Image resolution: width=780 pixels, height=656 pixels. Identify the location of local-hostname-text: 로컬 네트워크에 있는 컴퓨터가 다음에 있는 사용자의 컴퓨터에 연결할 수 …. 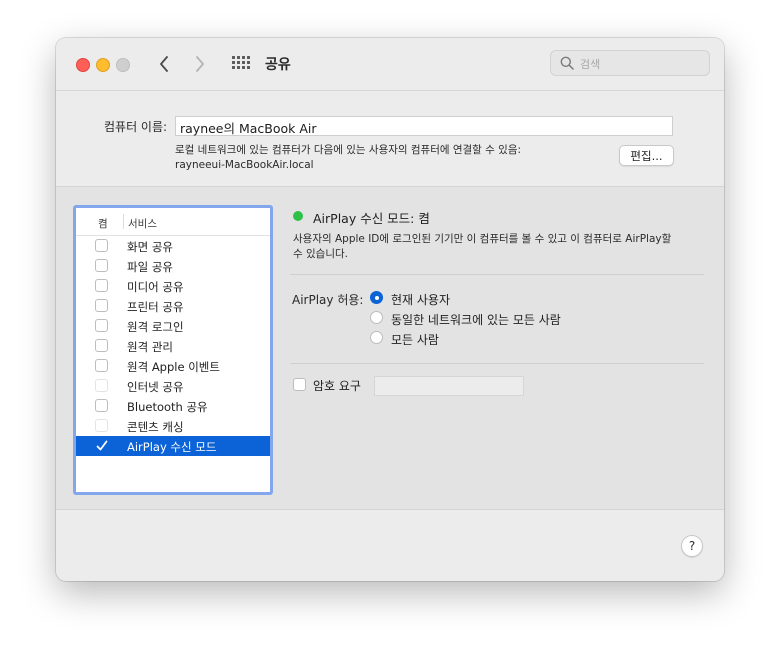
(348, 150).